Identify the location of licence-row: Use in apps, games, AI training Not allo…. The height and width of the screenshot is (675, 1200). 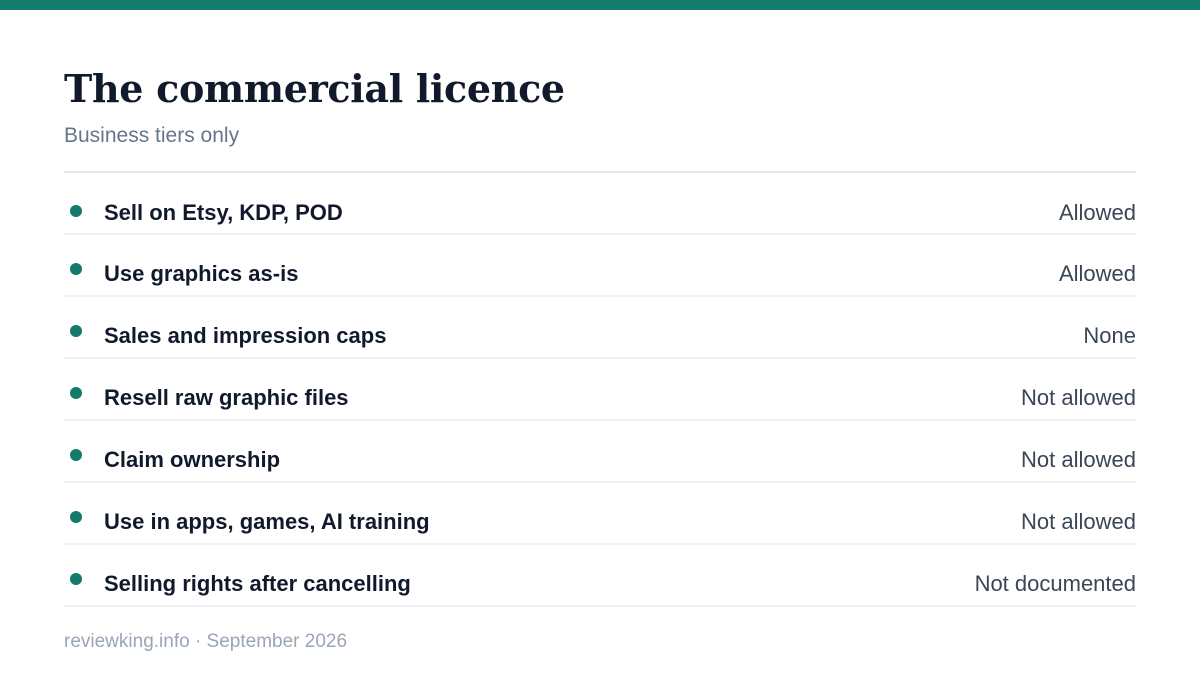
(600, 514).